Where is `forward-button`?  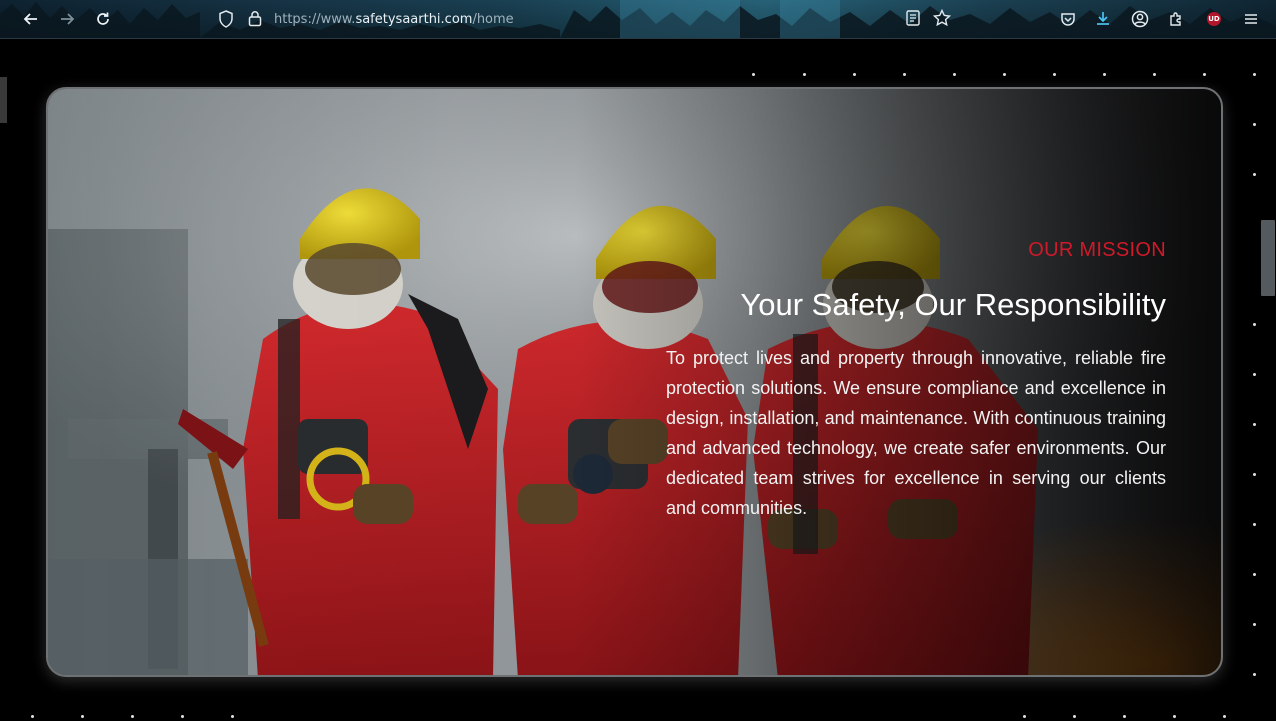
forward-button is located at coordinates (67, 19).